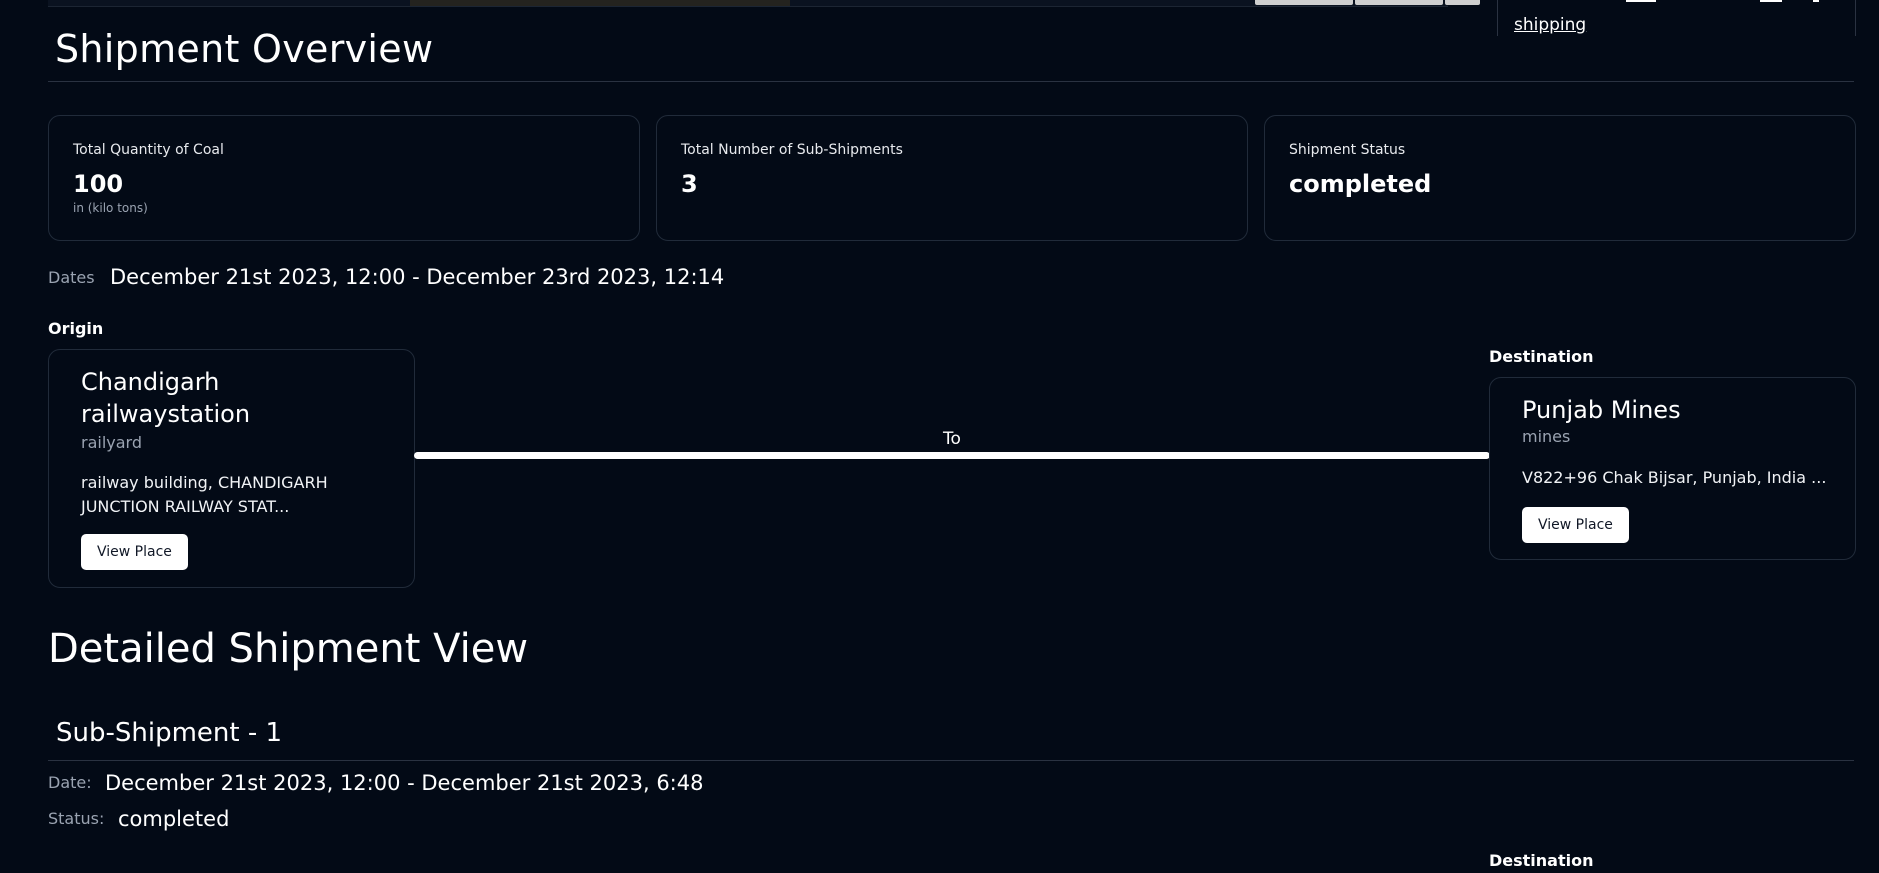 The width and height of the screenshot is (1879, 873). Describe the element at coordinates (689, 184) in the screenshot. I see `stat-value: 3` at that location.